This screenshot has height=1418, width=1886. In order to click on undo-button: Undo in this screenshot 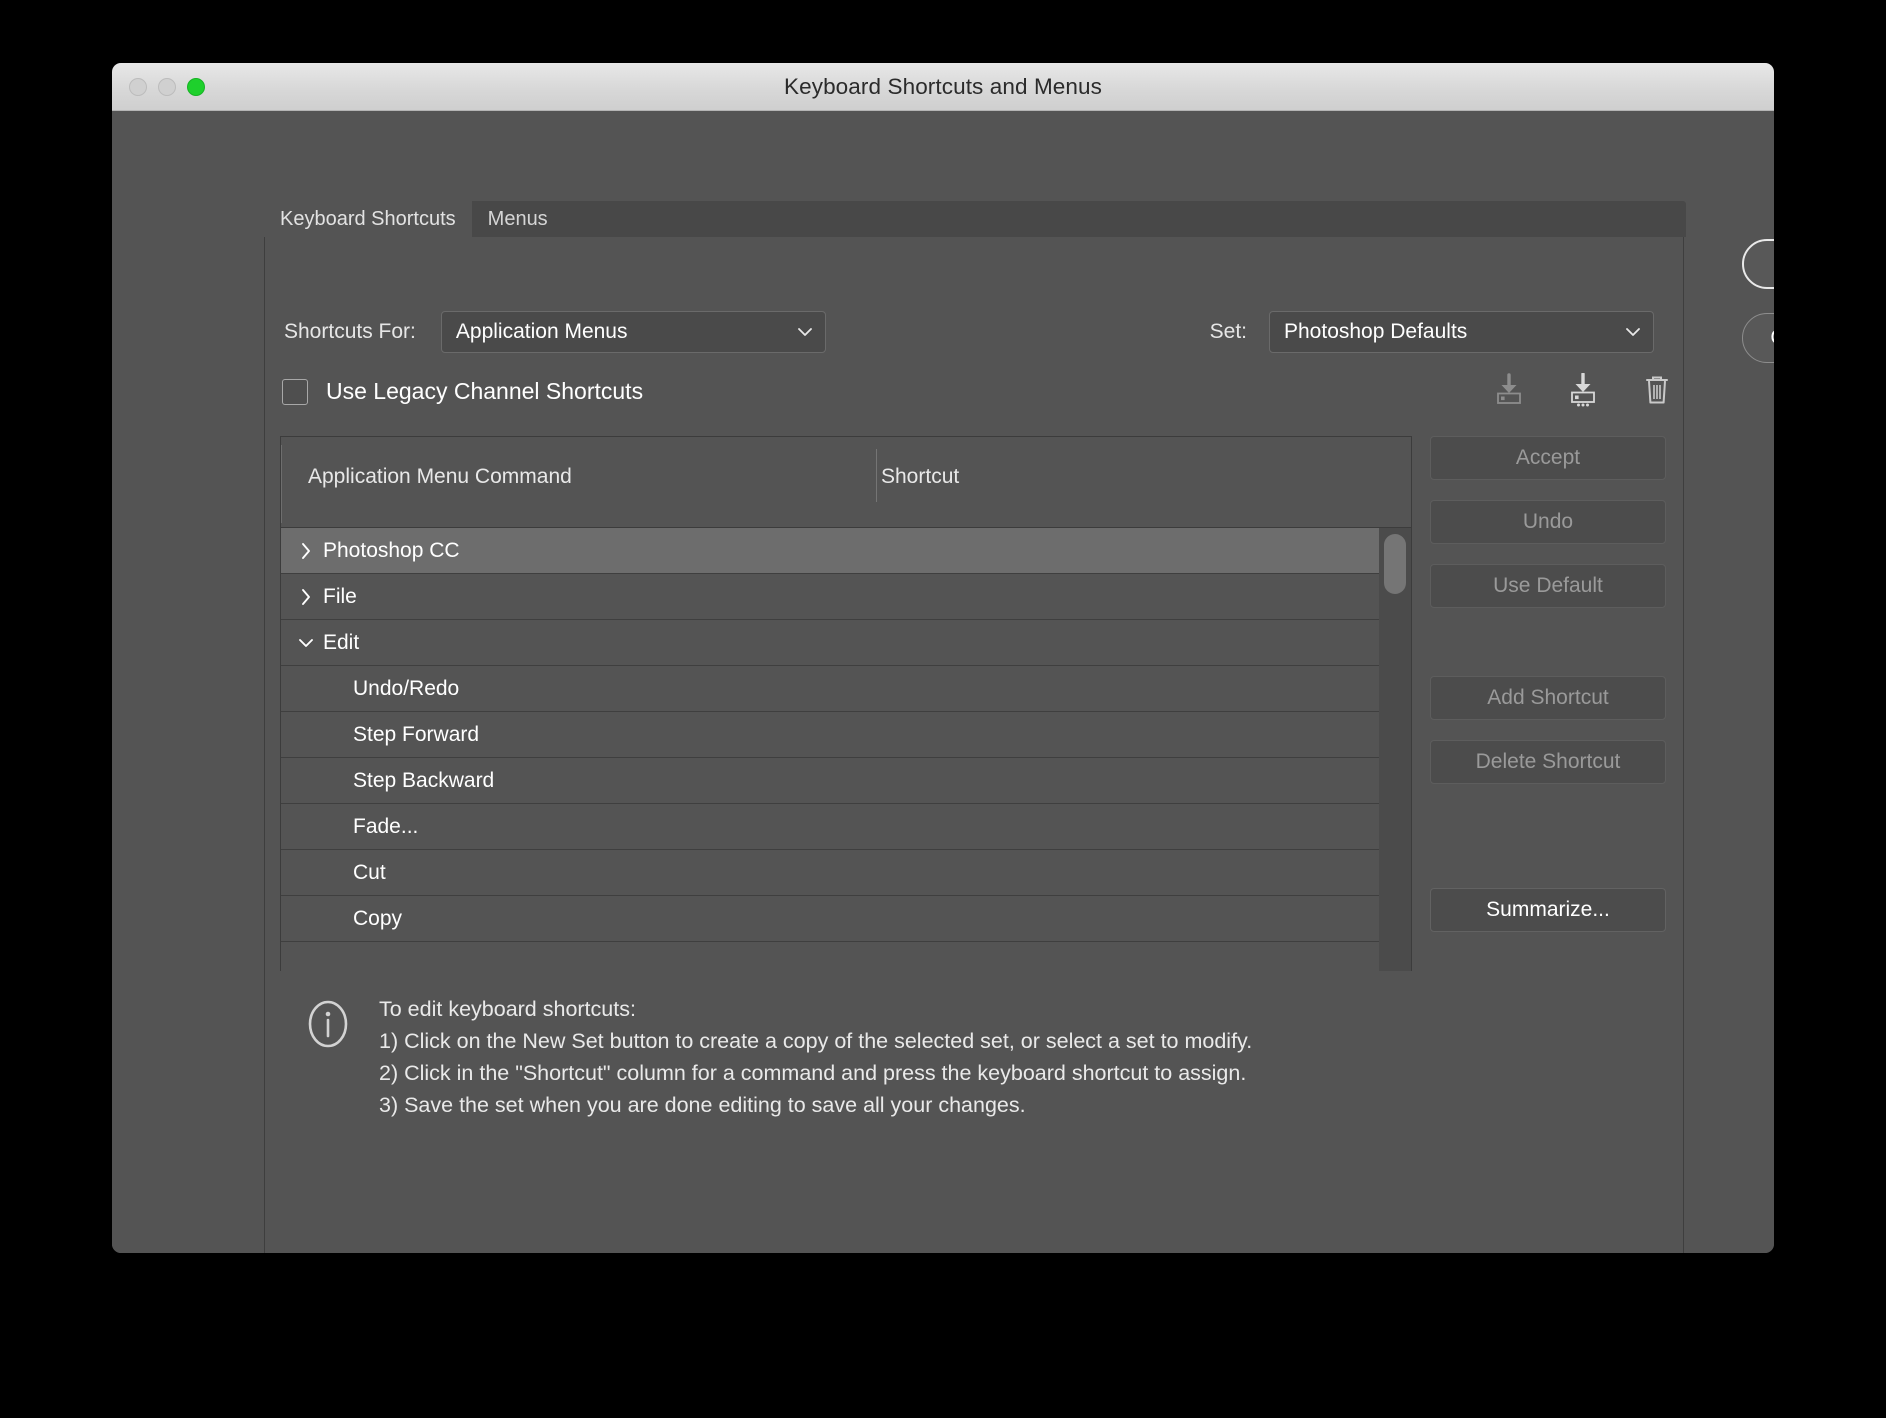, I will do `click(1548, 522)`.